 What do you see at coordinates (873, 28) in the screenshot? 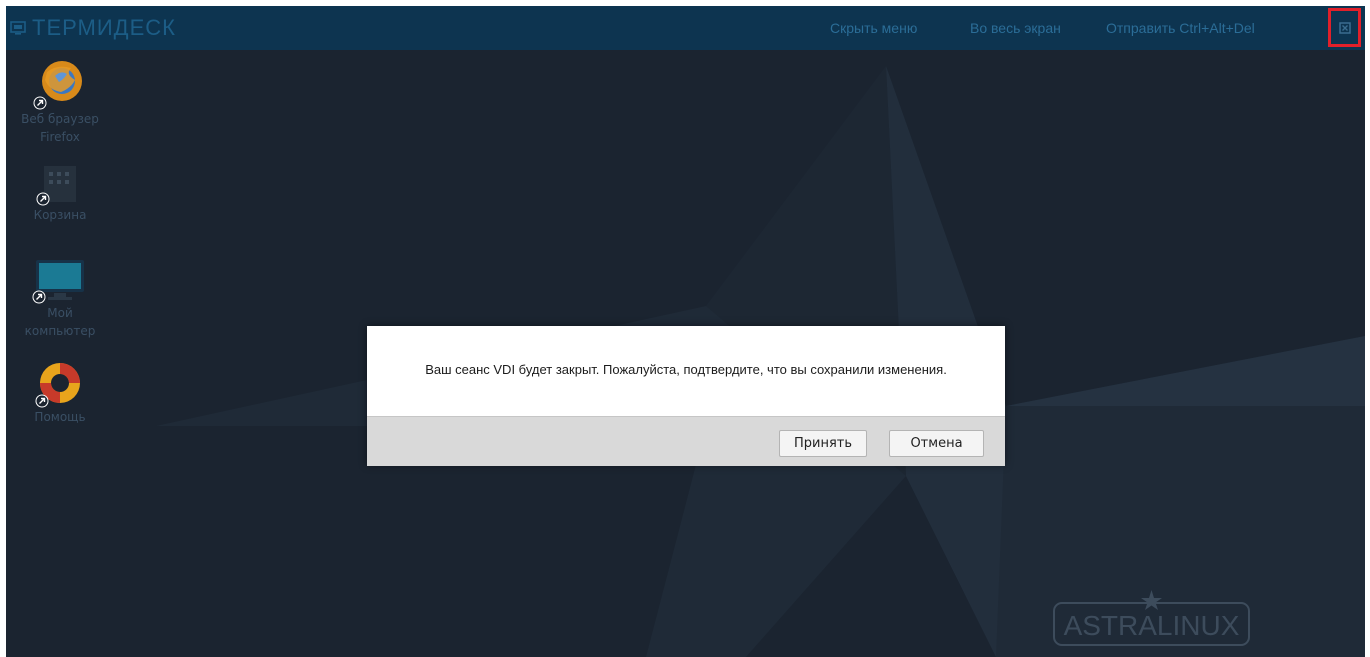
I see `hide-menu-button: Скрыть меню` at bounding box center [873, 28].